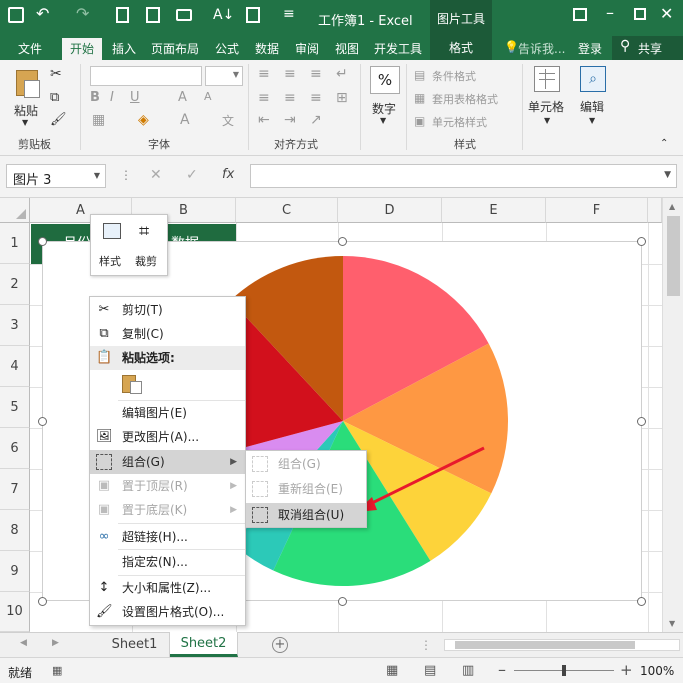  I want to click on menu-copy: ⧉ 复制(C), so click(167, 334).